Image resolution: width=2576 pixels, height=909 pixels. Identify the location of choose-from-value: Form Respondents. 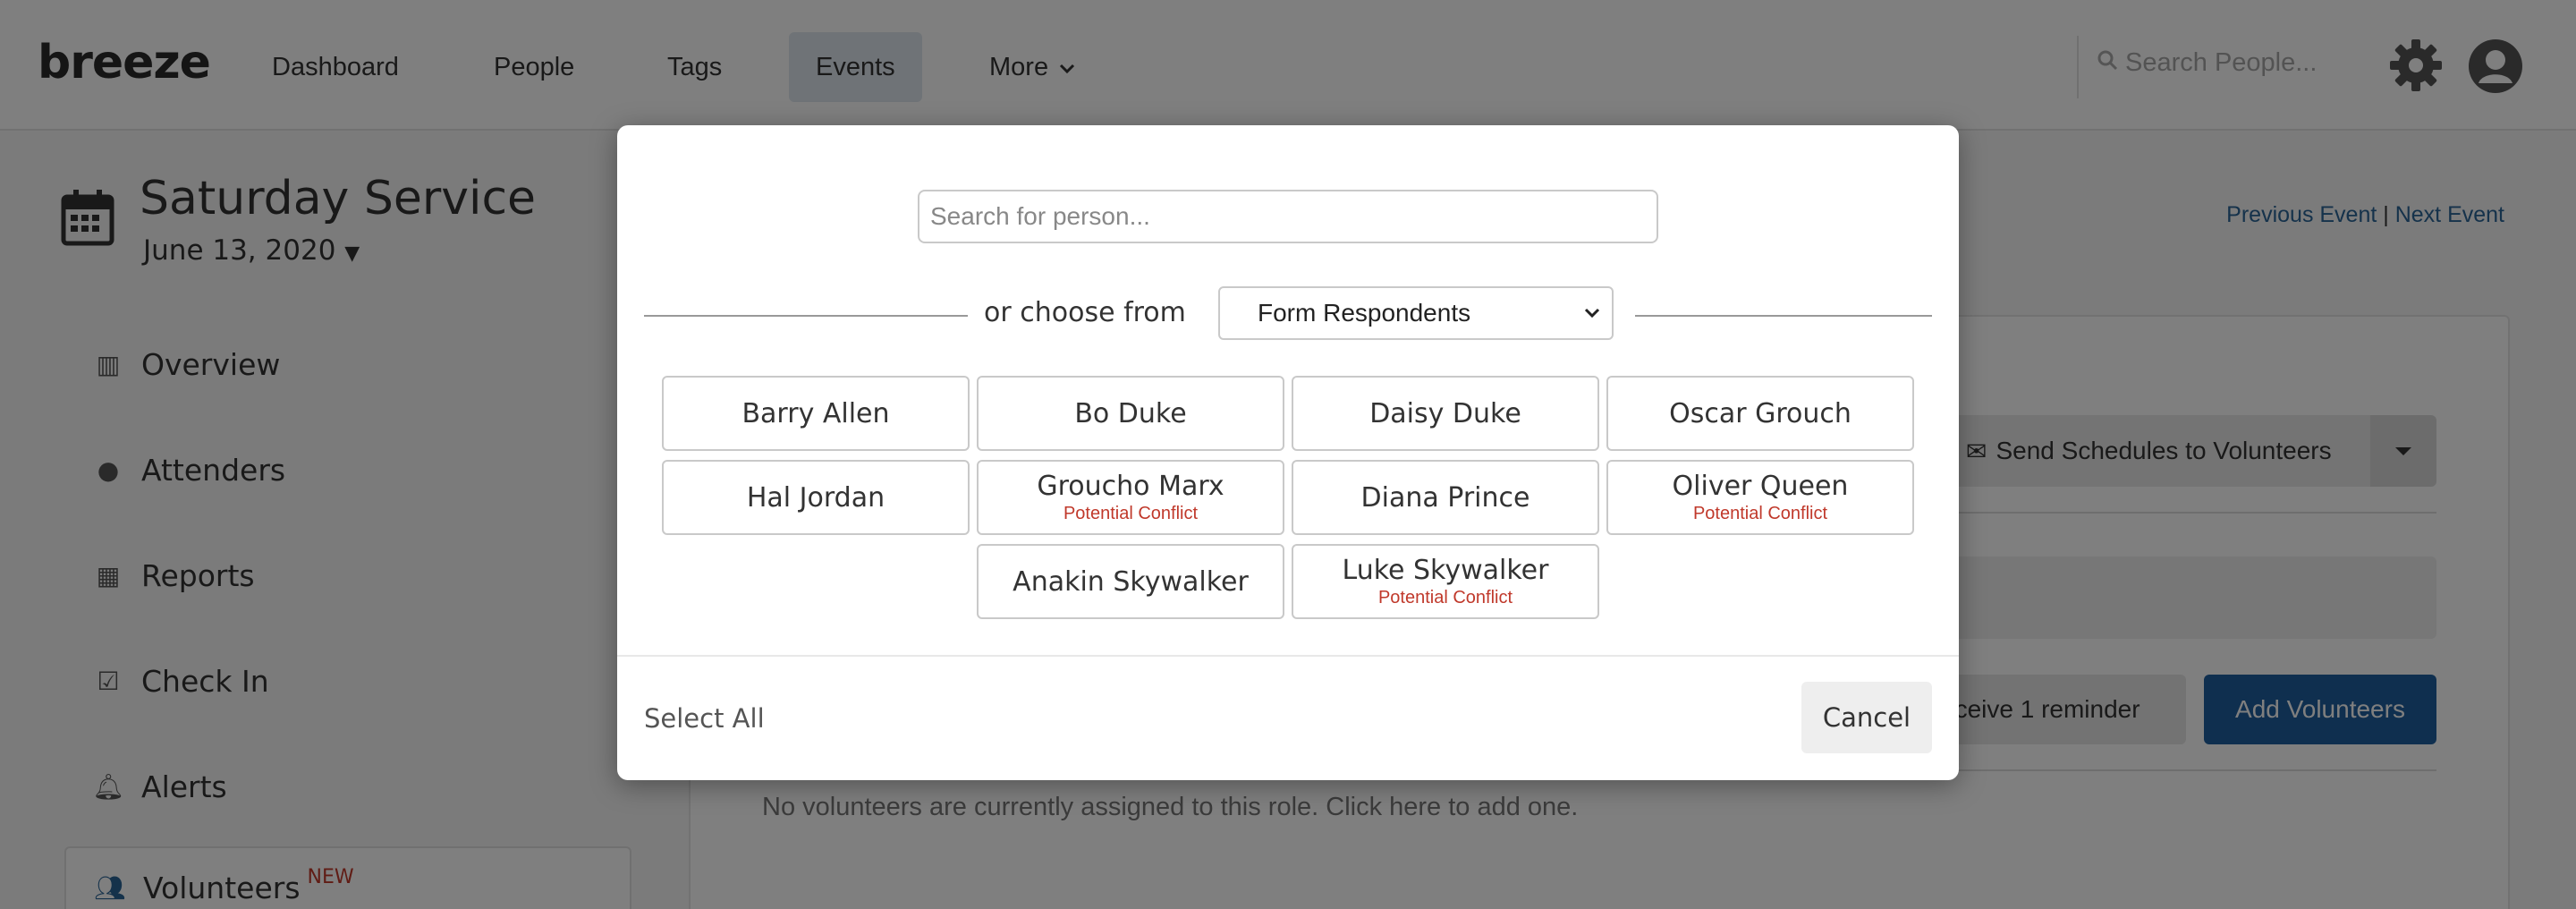
(1364, 313).